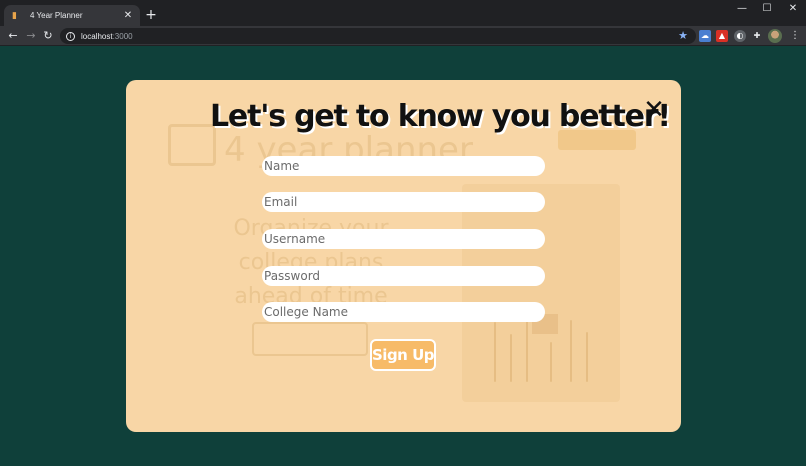 The width and height of the screenshot is (806, 466). What do you see at coordinates (705, 36) in the screenshot?
I see `extension-cloud-icon: ☁` at bounding box center [705, 36].